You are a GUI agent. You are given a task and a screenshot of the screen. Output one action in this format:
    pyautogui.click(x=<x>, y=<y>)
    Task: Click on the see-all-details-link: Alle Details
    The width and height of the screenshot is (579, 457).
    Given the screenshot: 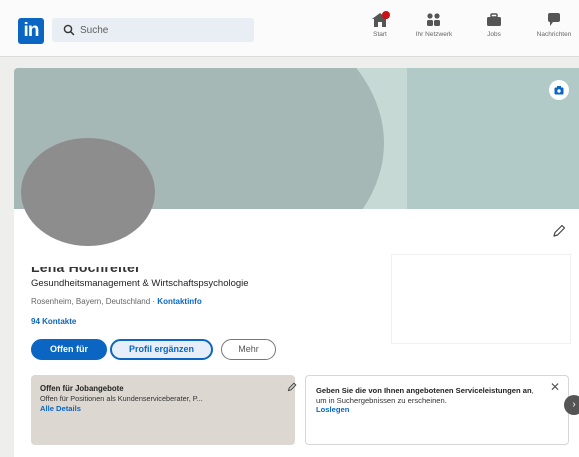 What is the action you would take?
    pyautogui.click(x=60, y=408)
    